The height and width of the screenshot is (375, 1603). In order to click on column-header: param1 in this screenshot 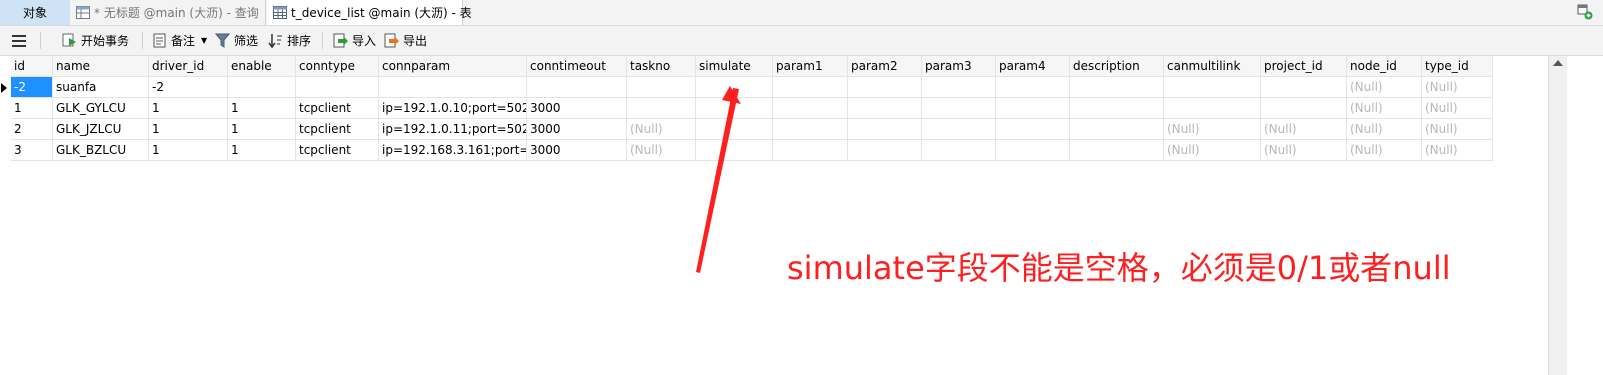, I will do `click(810, 66)`.